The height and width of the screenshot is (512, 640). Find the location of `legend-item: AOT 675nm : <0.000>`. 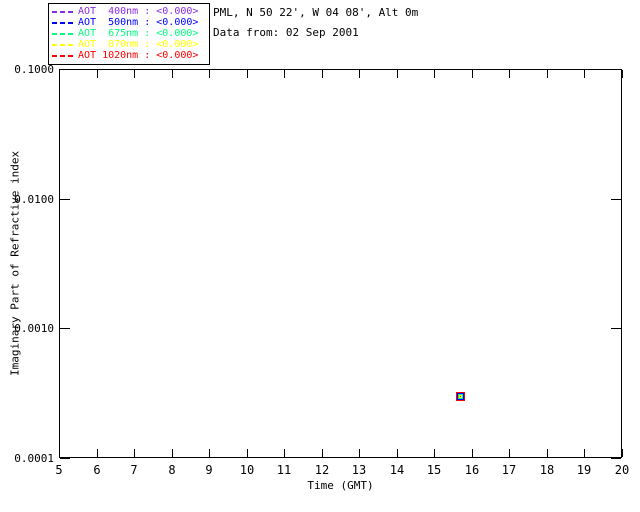

legend-item: AOT 675nm : <0.000> is located at coordinates (129, 33).